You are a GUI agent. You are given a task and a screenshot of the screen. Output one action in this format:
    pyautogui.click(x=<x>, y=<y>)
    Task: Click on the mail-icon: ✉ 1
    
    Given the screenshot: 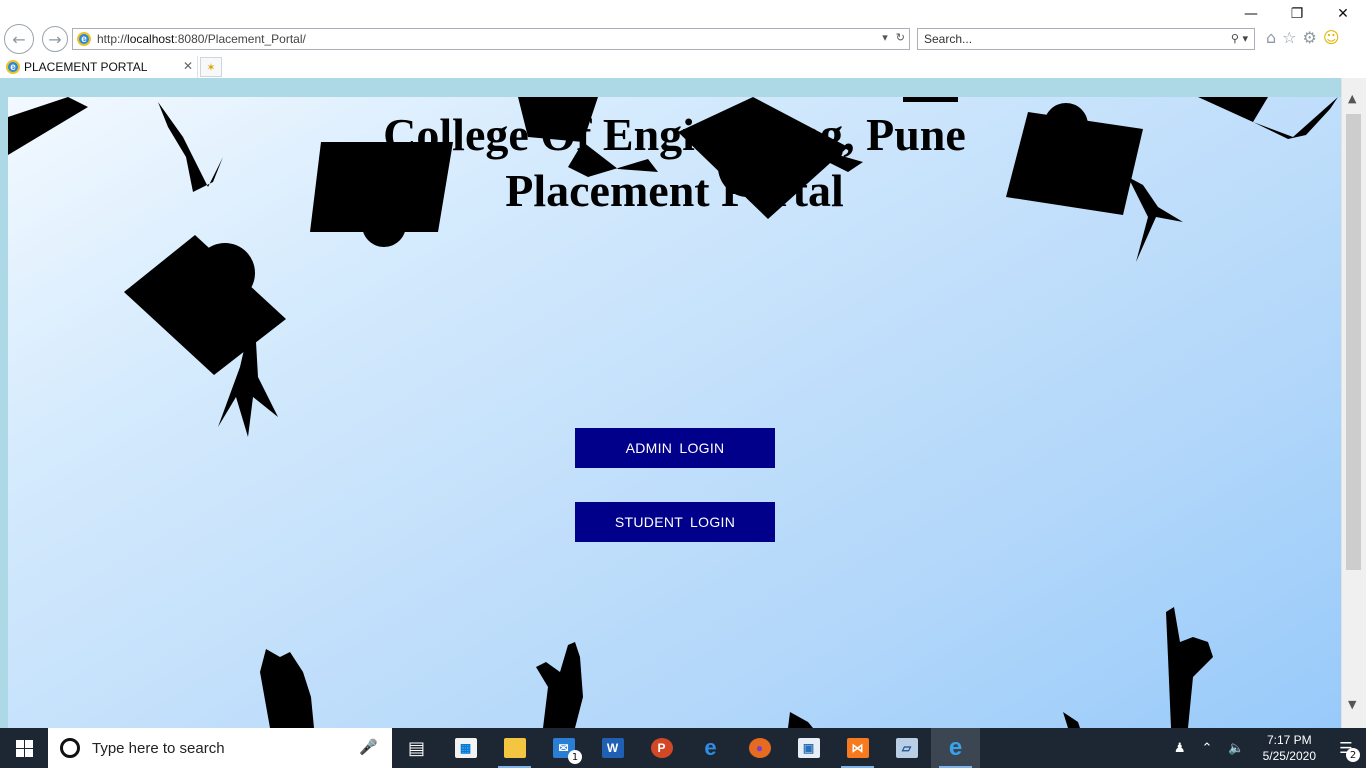 What is the action you would take?
    pyautogui.click(x=563, y=748)
    